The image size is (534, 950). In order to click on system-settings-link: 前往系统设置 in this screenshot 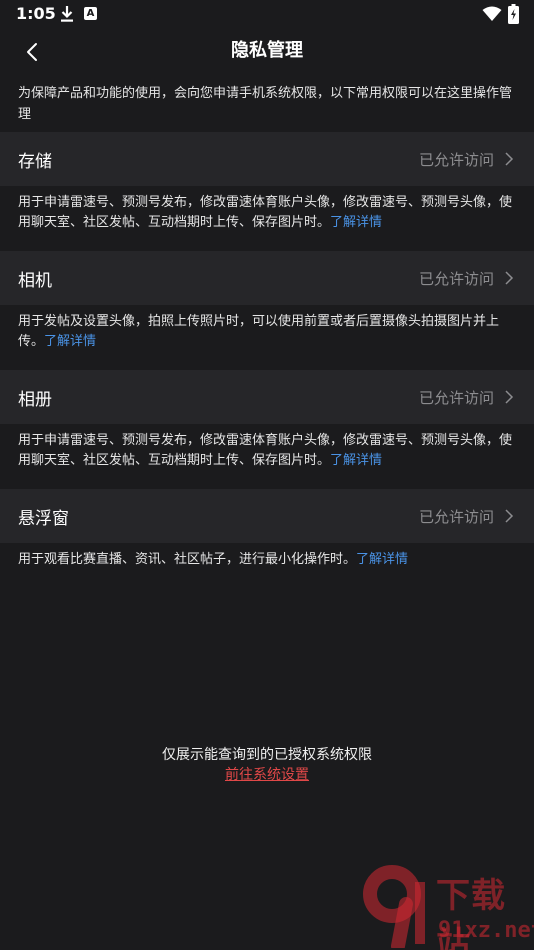, I will do `click(267, 775)`.